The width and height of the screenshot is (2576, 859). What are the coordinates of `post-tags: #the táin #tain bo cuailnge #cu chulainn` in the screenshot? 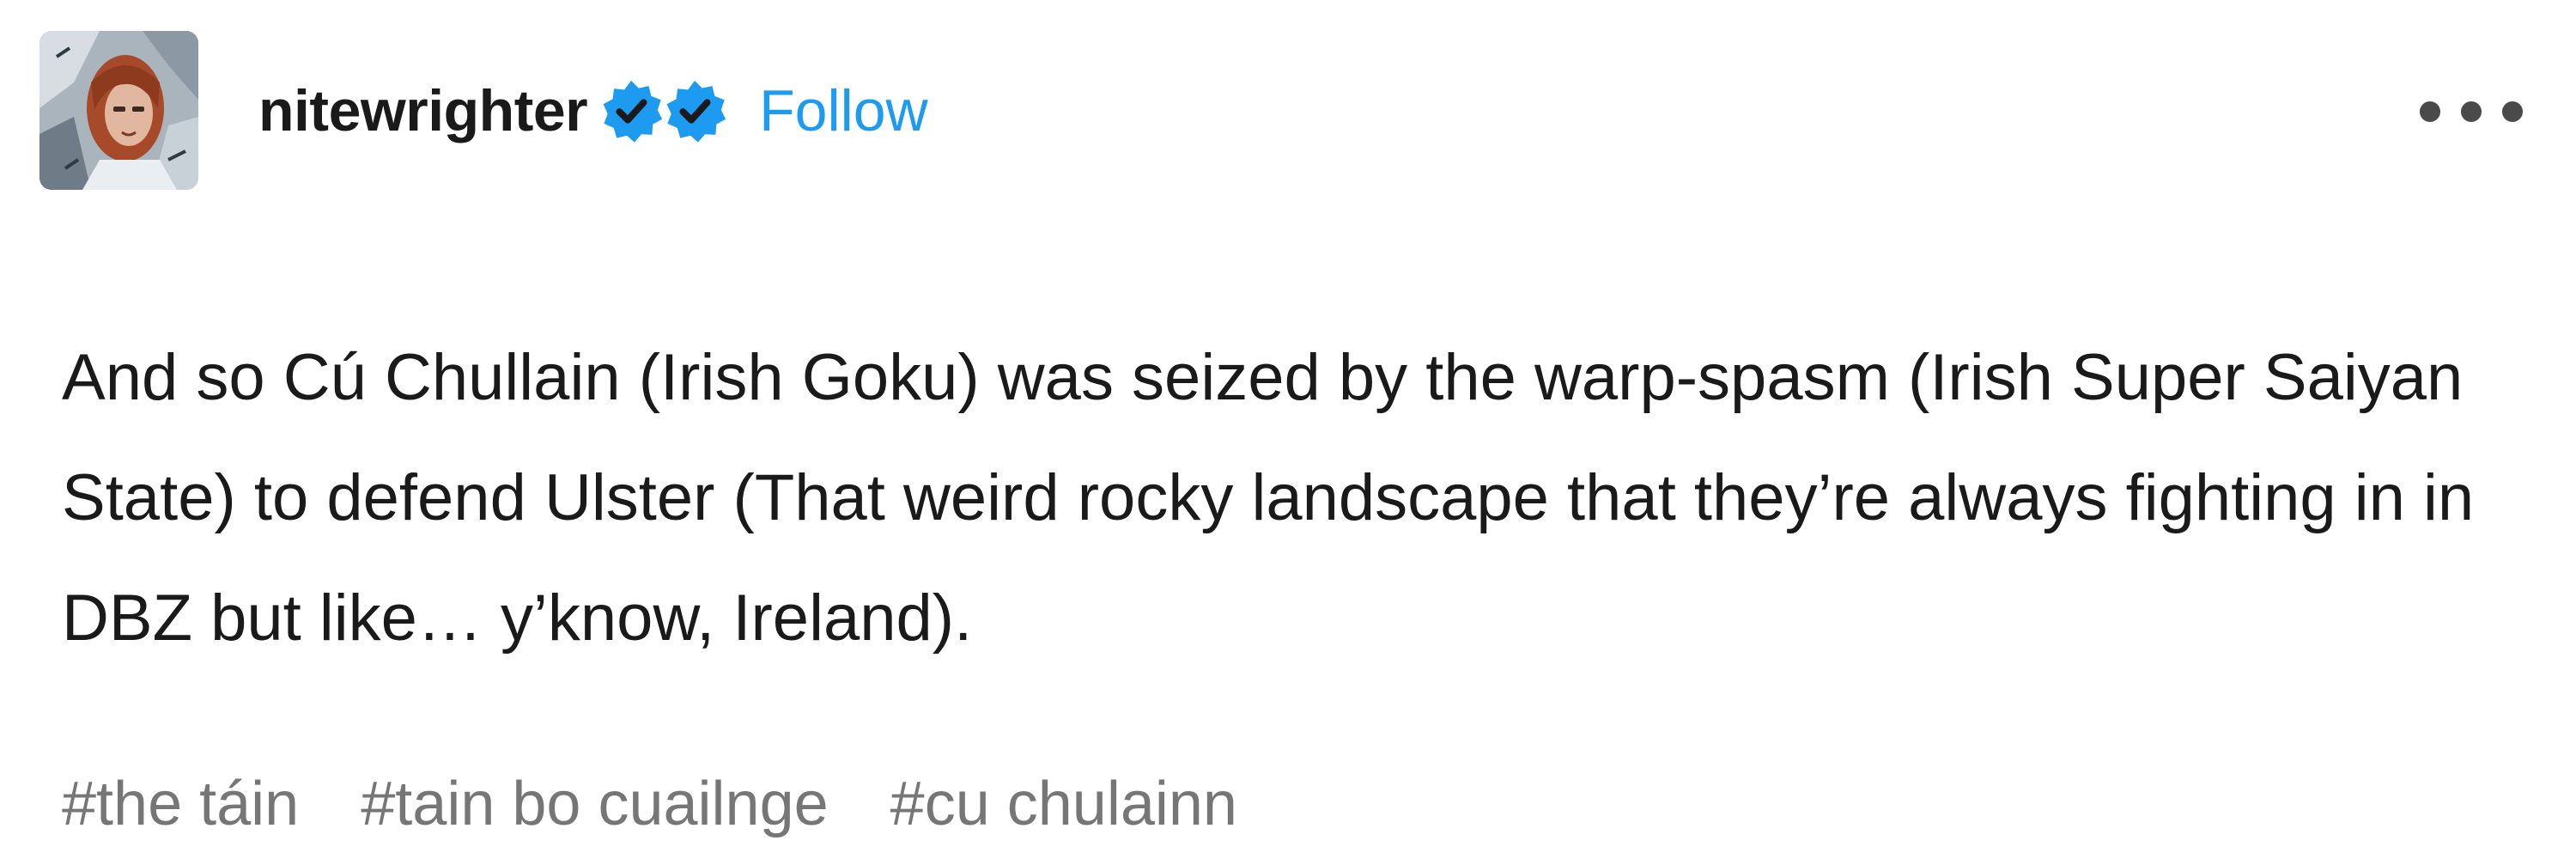 It's located at (649, 804).